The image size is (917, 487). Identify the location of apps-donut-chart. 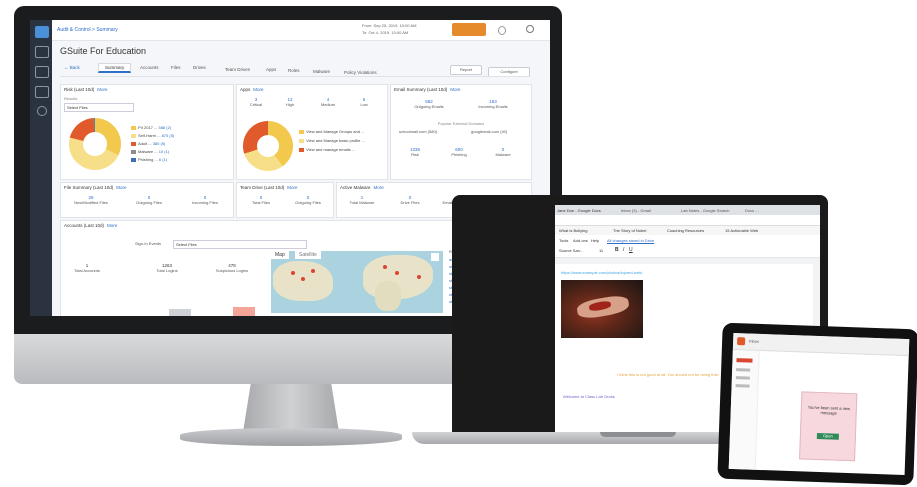
(268, 146).